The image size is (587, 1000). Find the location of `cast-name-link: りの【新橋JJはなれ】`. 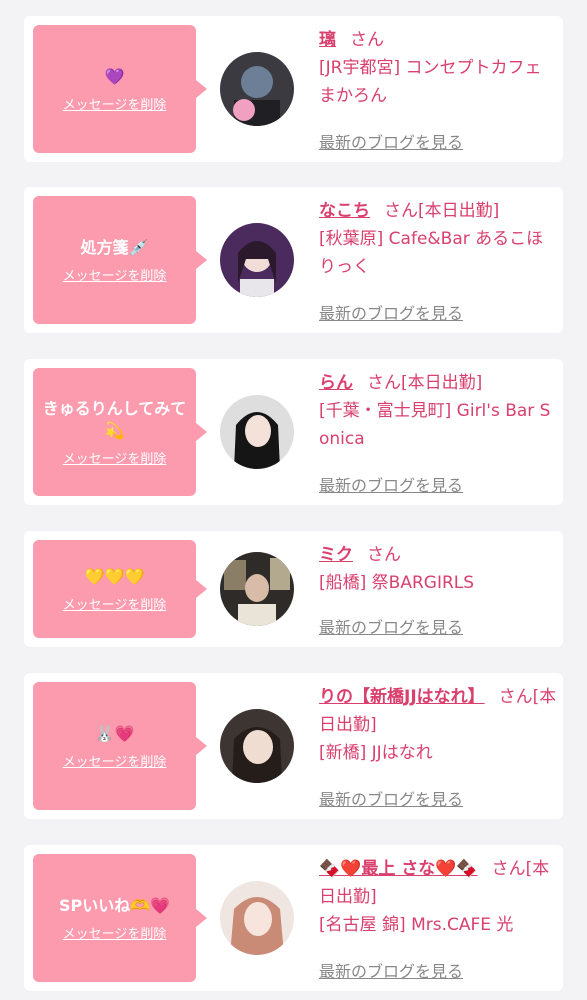

cast-name-link: りの【新橋JJはなれ】 is located at coordinates (402, 697).